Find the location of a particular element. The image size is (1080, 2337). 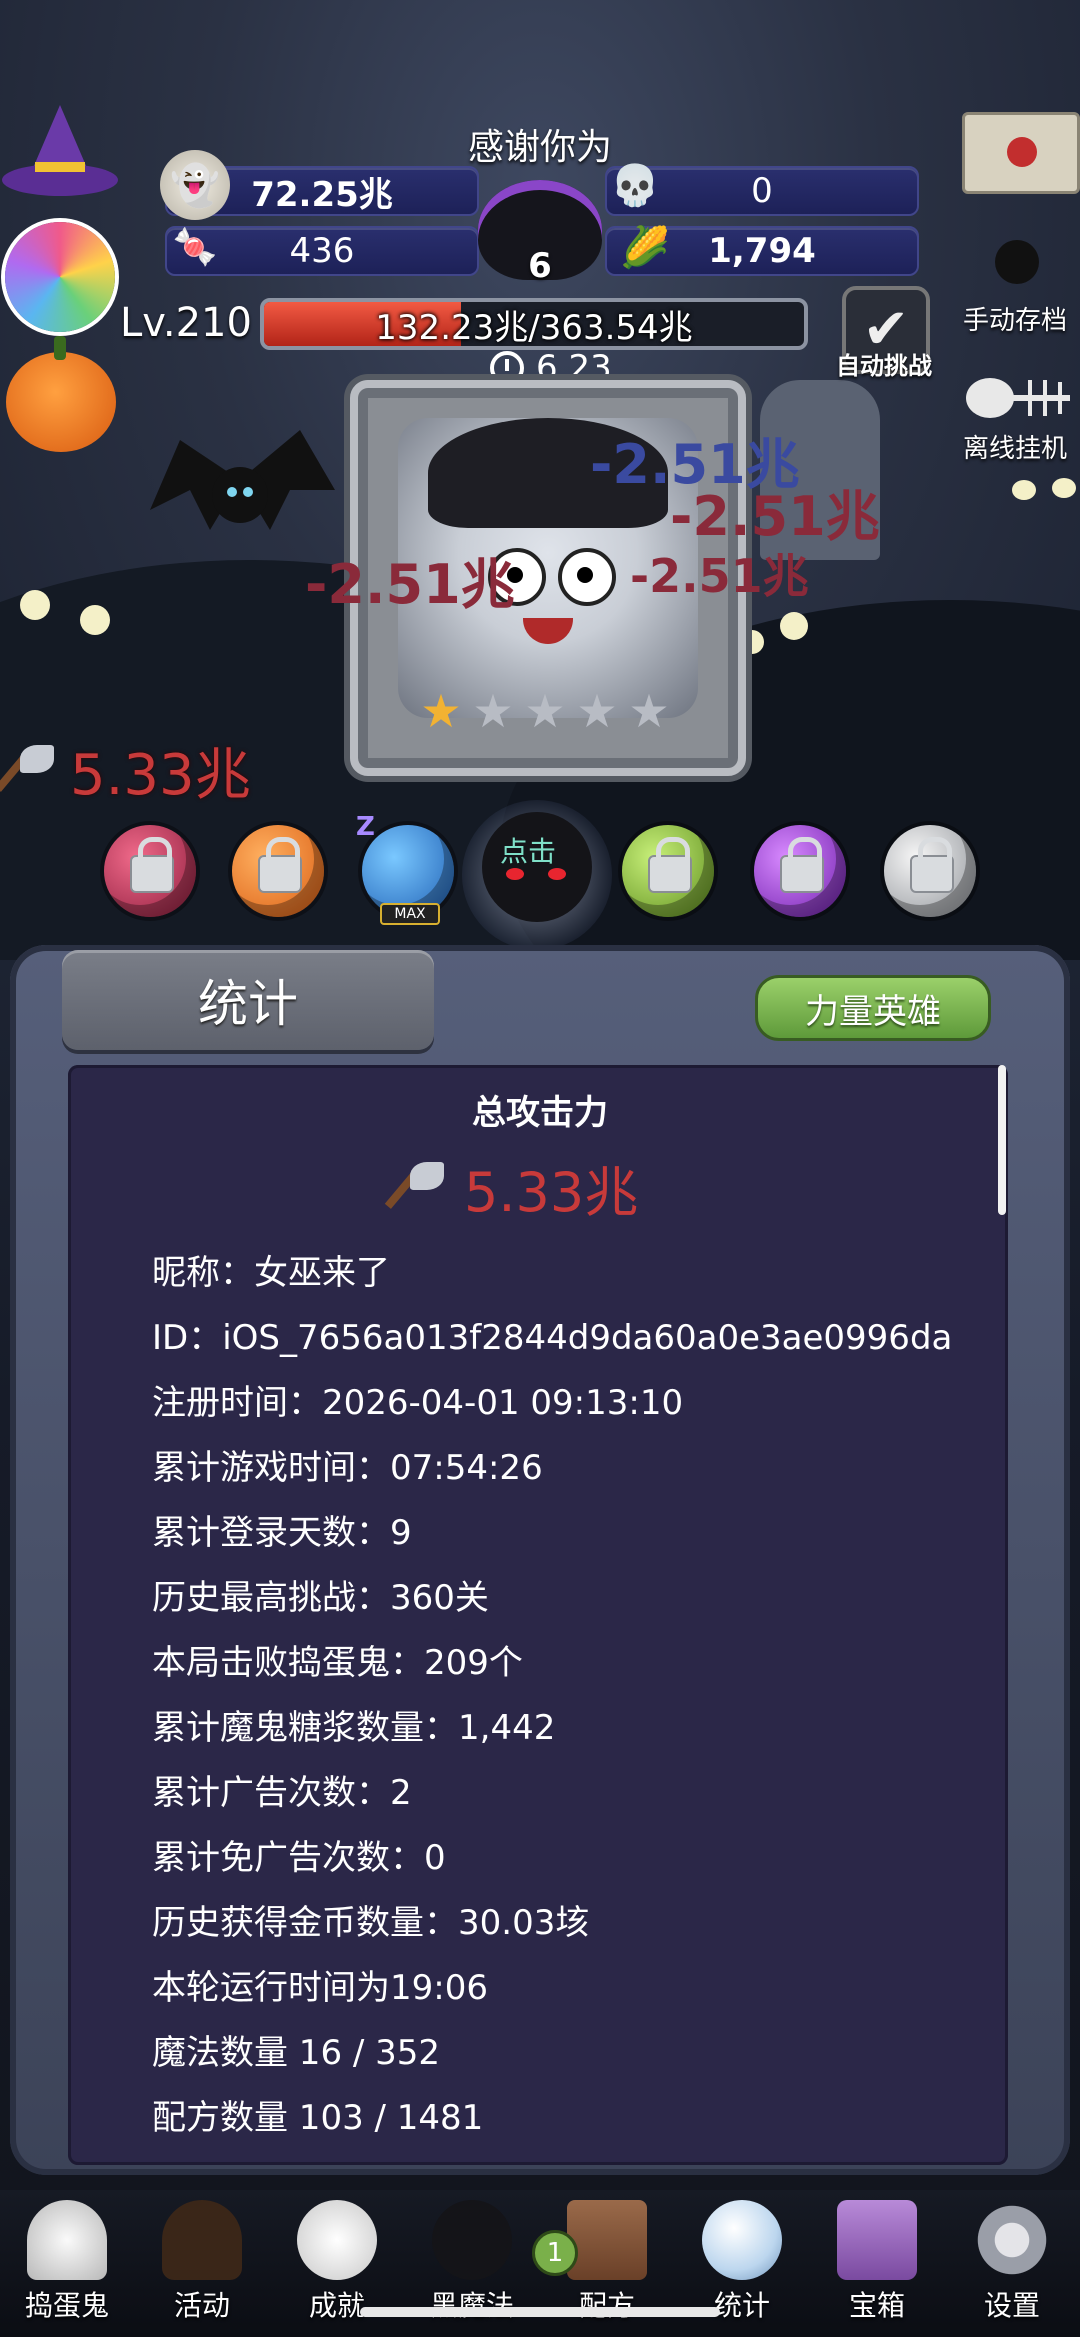

ghost-coin-icon: 👻 is located at coordinates (195, 185).